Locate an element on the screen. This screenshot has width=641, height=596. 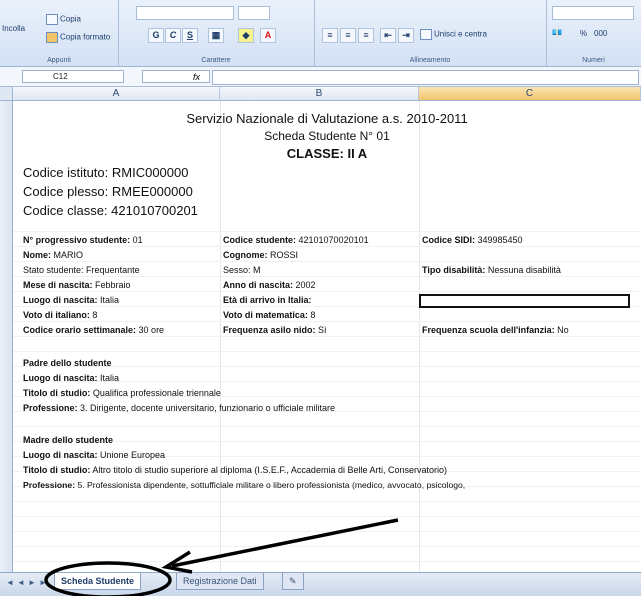
formula-input is located at coordinates (425, 77).